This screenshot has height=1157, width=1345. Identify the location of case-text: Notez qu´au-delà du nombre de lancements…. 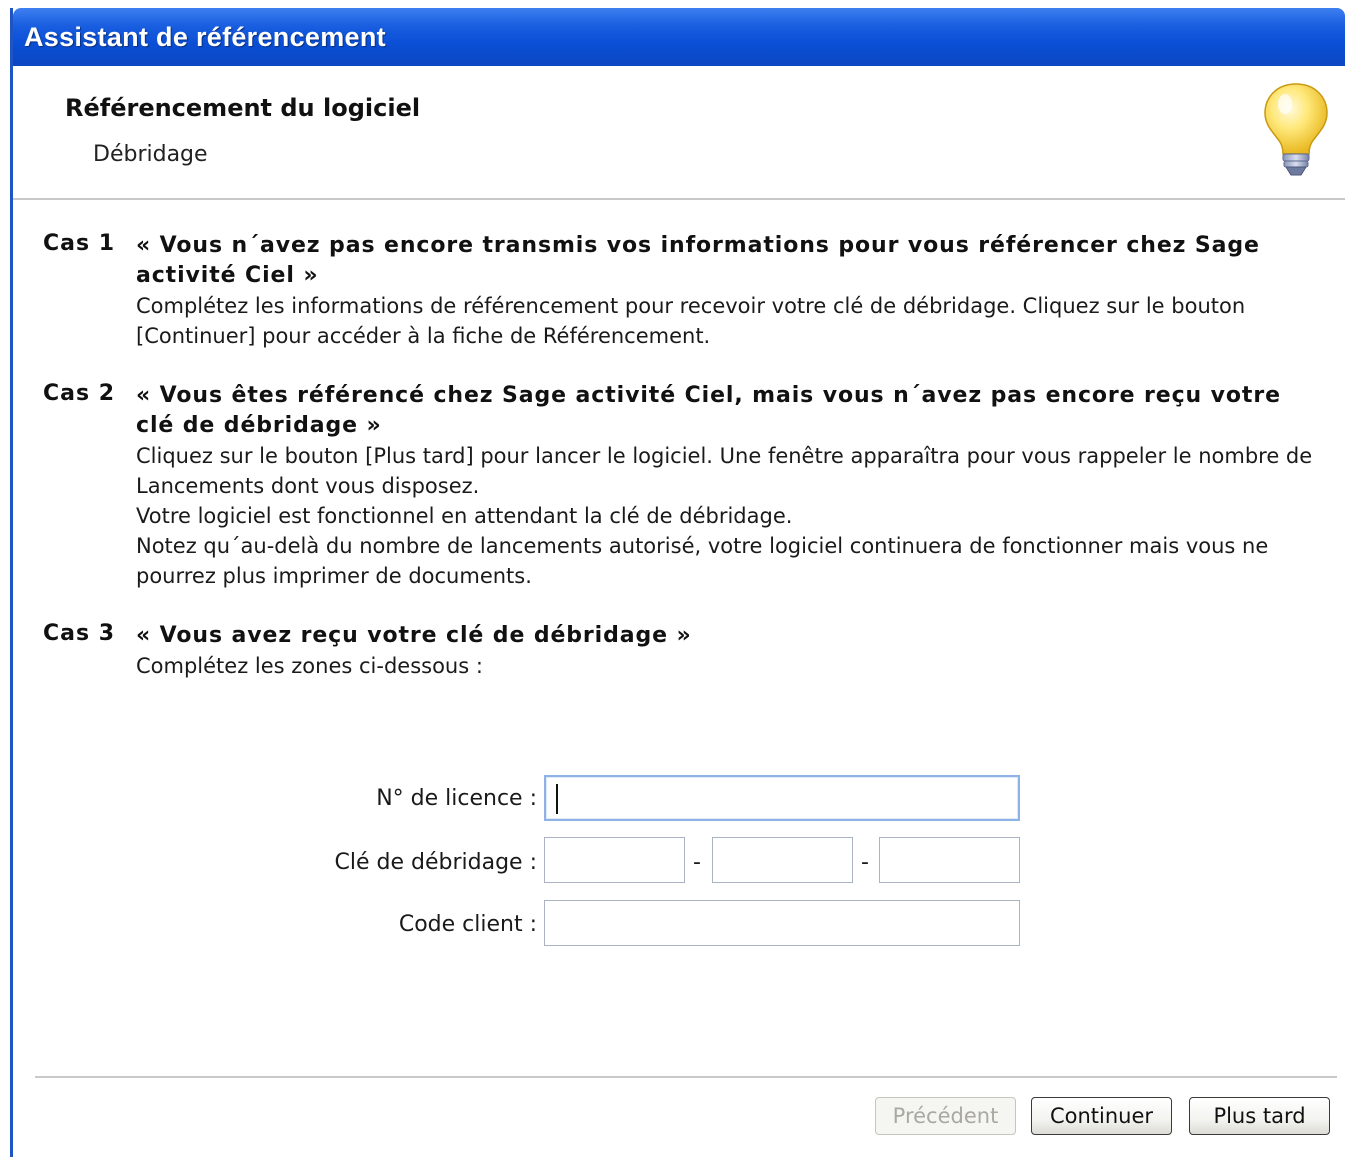
(702, 561).